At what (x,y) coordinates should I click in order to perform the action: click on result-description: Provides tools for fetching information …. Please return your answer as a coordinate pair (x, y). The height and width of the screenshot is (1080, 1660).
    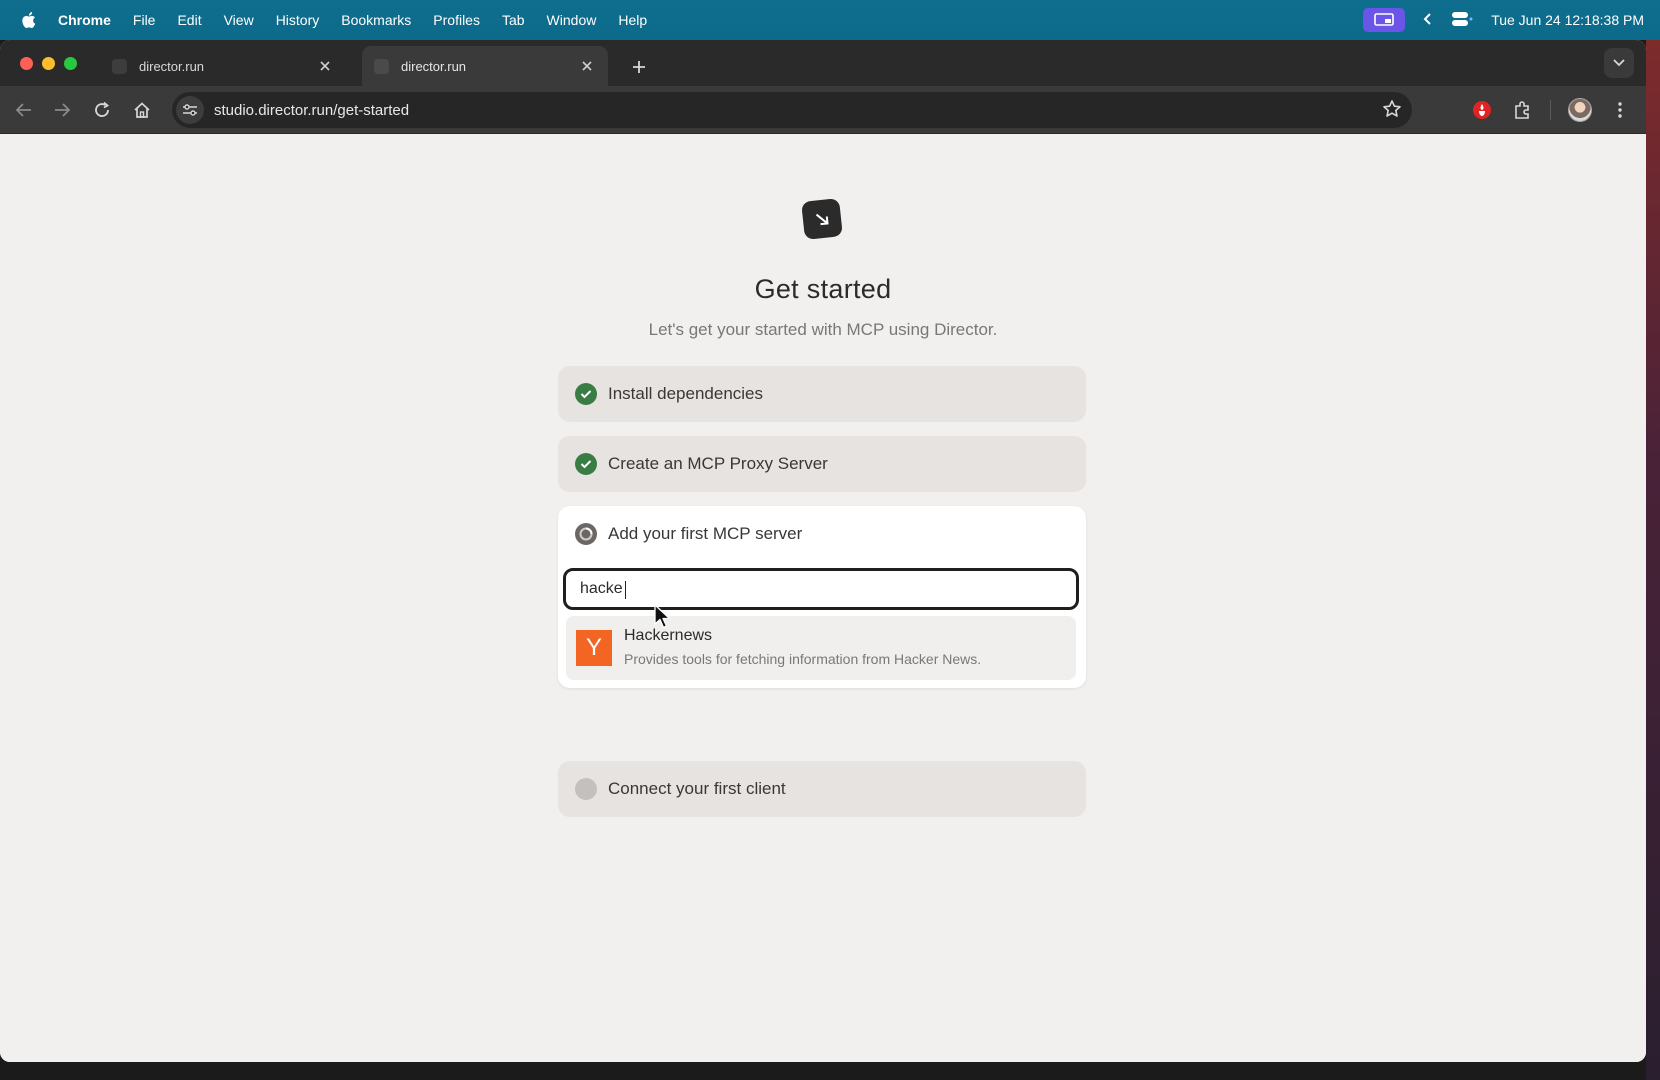
    Looking at the image, I should click on (803, 659).